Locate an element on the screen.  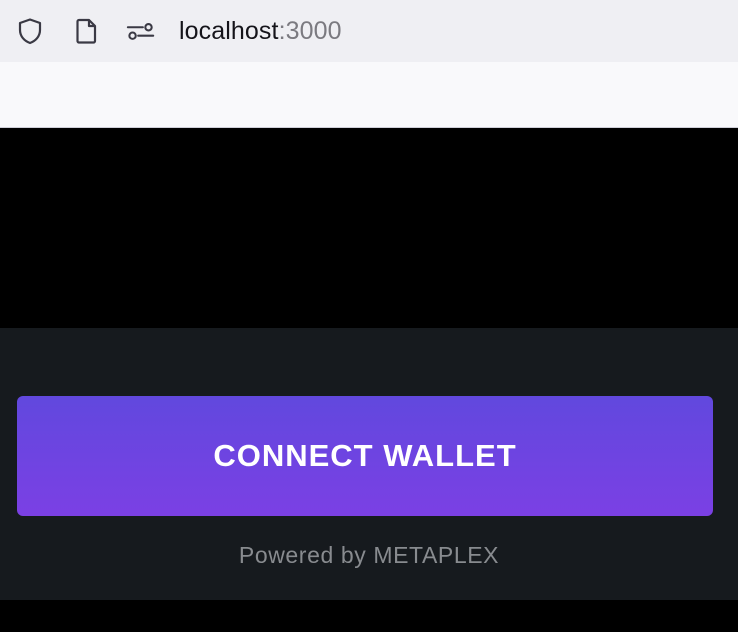
shield-icon is located at coordinates (30, 31).